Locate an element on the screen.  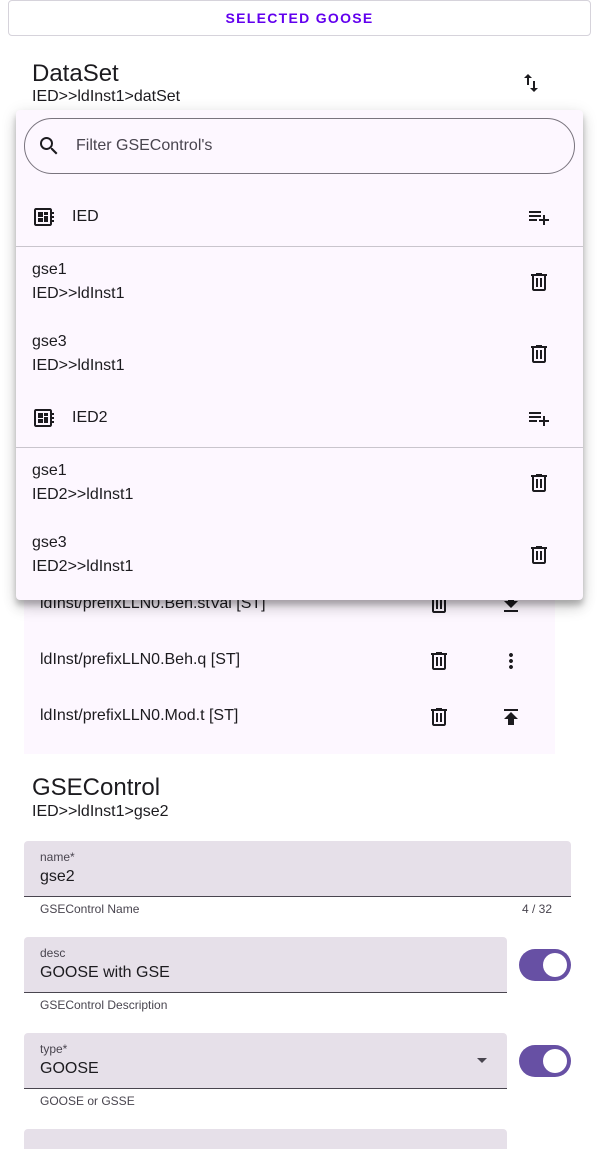
list-item: gse3 IED2>>ldInst1 is located at coordinates (299, 556).